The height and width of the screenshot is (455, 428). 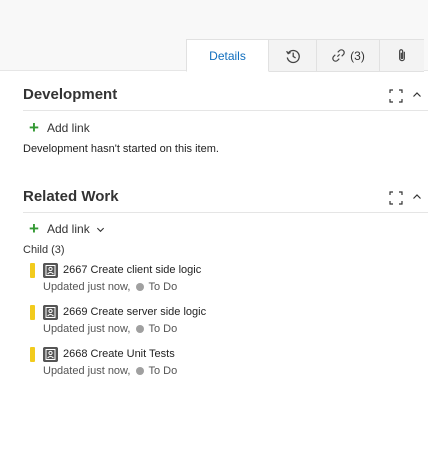 What do you see at coordinates (225, 98) in the screenshot?
I see `development-header: Development` at bounding box center [225, 98].